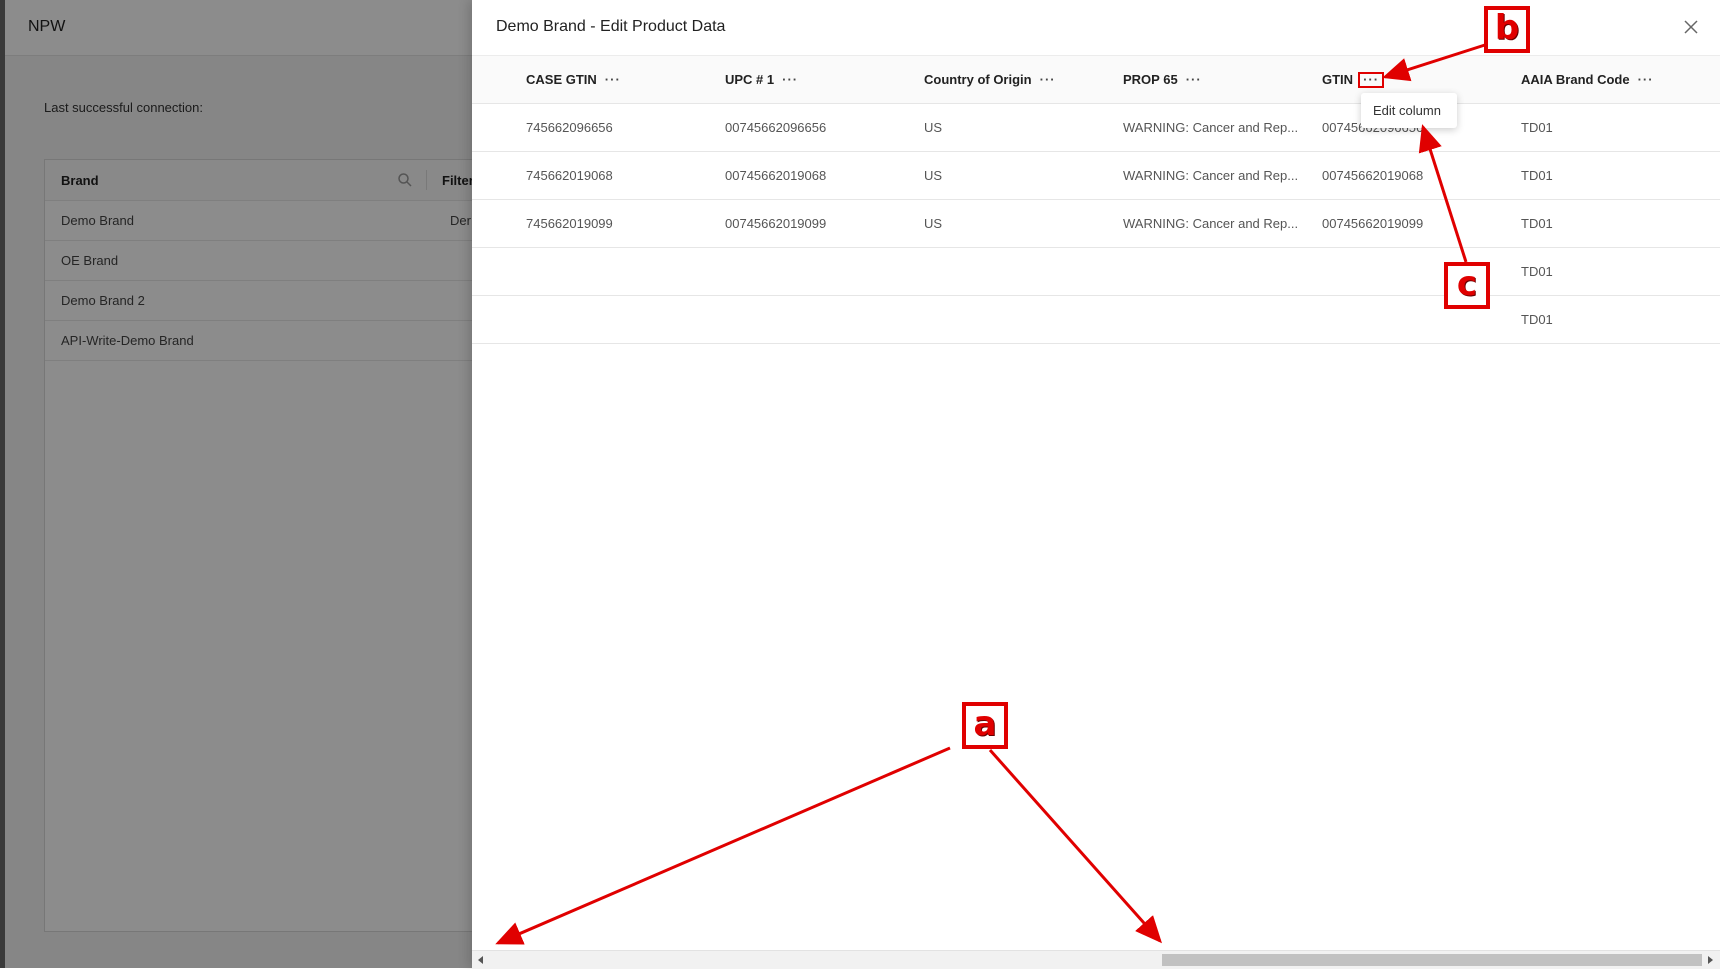 The width and height of the screenshot is (1720, 969). I want to click on annotation-arrow-b, so click(1435, 62).